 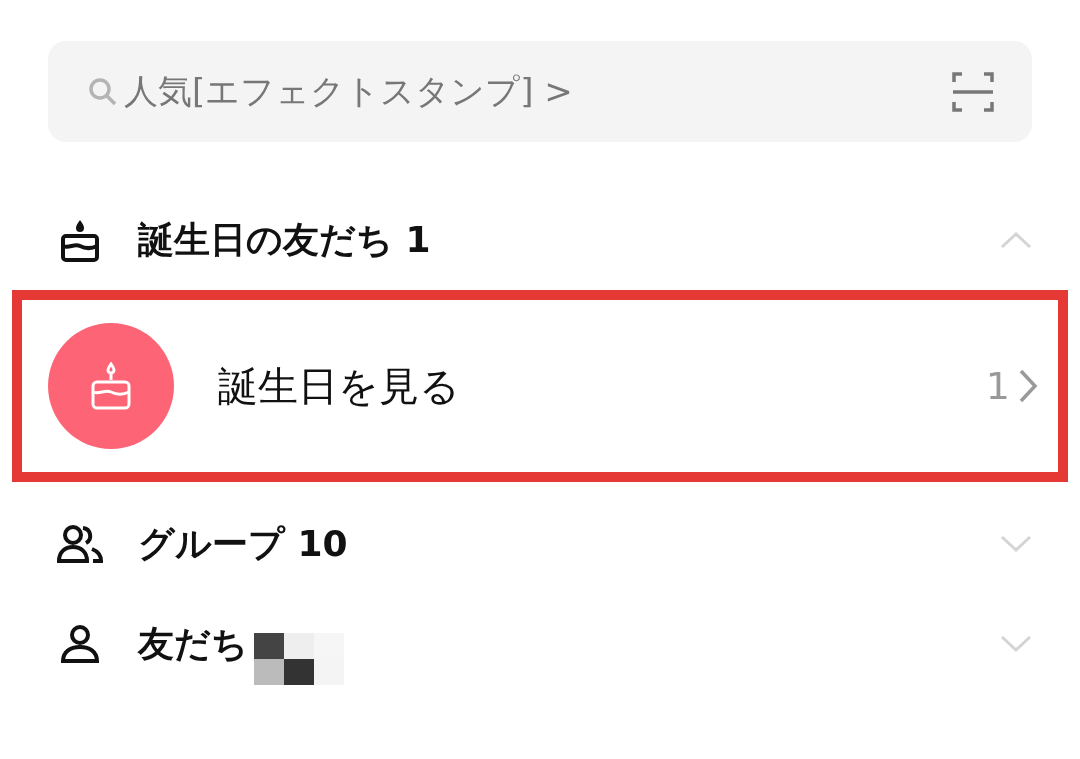 I want to click on search-field: 人気[エフェクトスタンプ] >, so click(x=540, y=91).